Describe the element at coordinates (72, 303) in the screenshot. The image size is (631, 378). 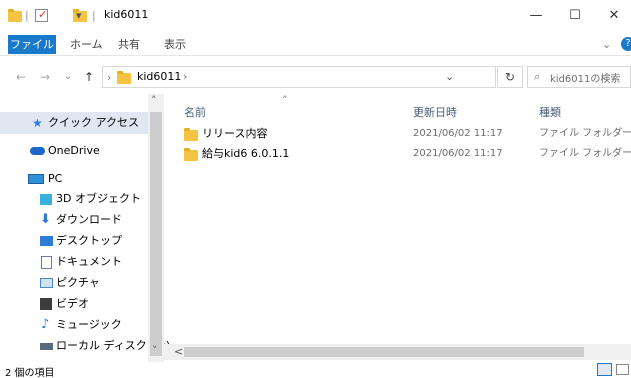
I see `nav-label: ビデオ` at that location.